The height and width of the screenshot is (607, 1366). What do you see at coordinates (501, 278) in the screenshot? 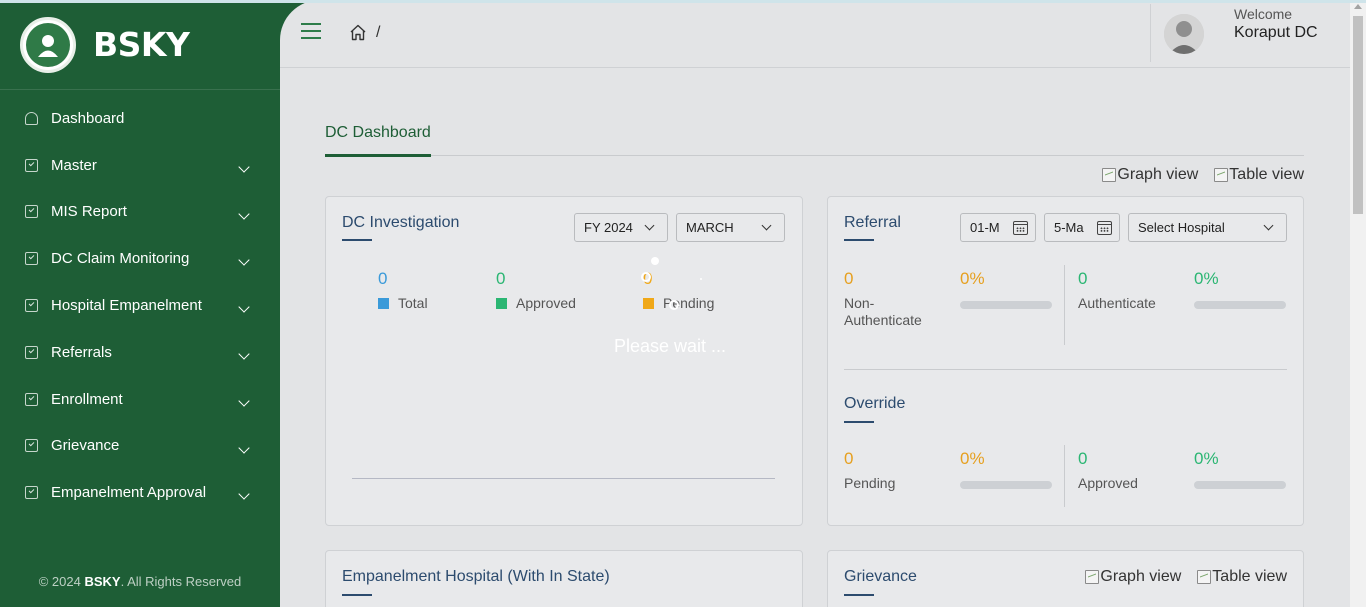
I see `approved-count: 0` at bounding box center [501, 278].